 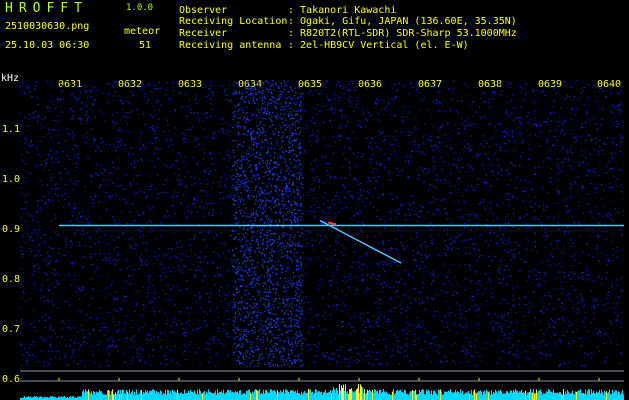 What do you see at coordinates (230, 45) in the screenshot?
I see `antenna-key: Receiving antenna` at bounding box center [230, 45].